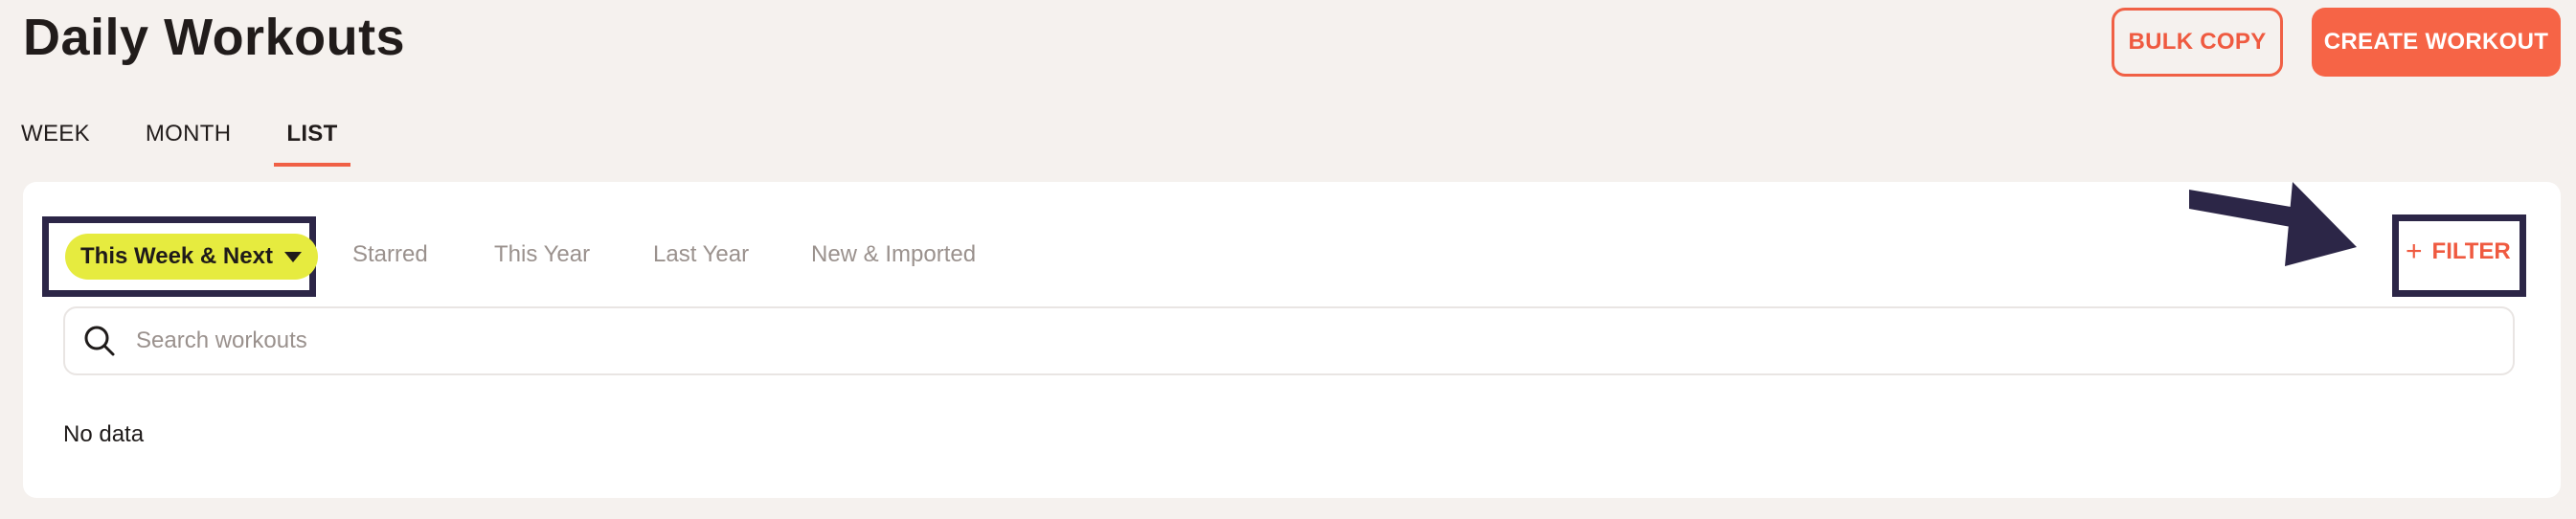  Describe the element at coordinates (312, 135) in the screenshot. I see `tab-list: LIST` at that location.